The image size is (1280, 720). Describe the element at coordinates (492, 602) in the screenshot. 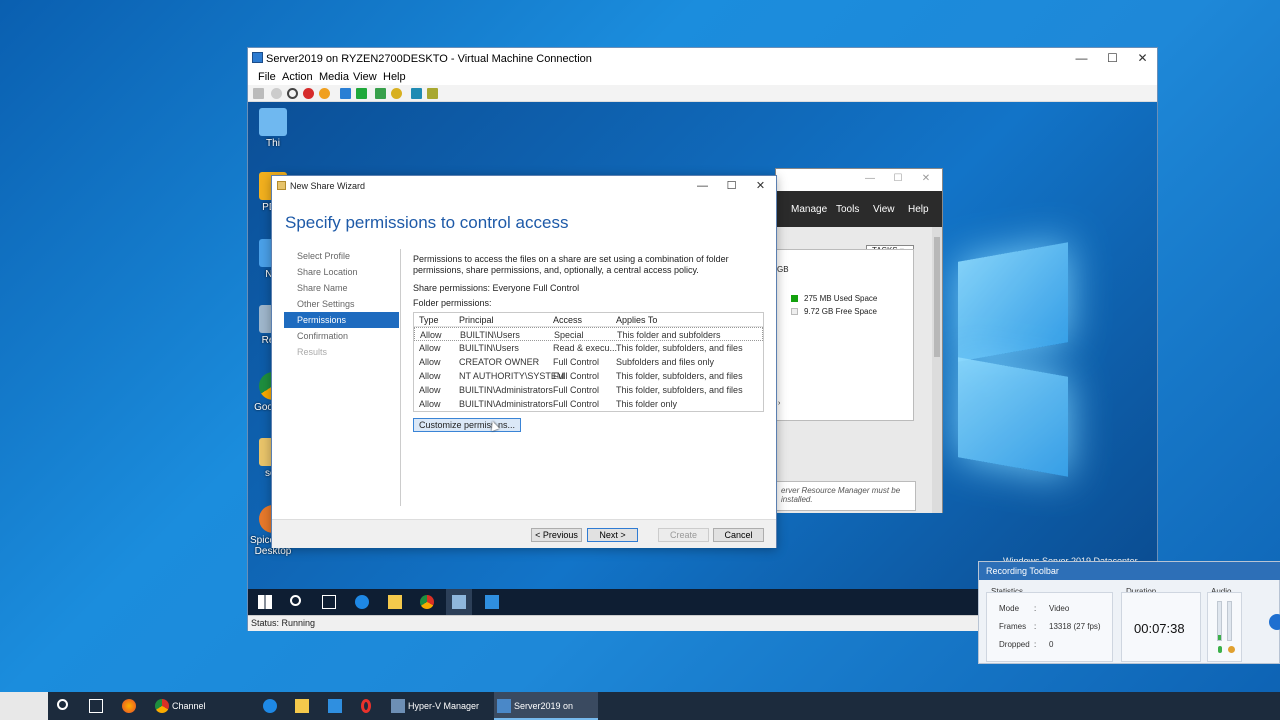

I see `admin-tool-icon` at that location.